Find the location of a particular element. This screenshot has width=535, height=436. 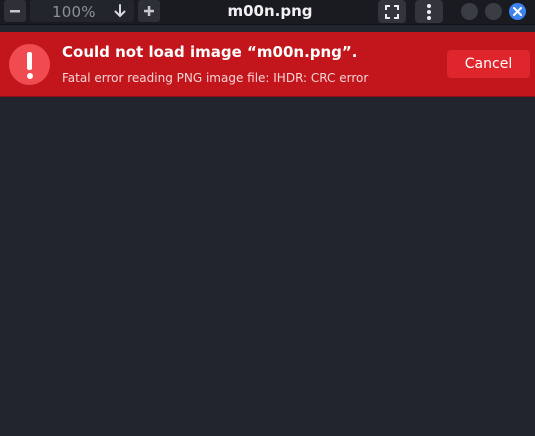

zoom-in-button is located at coordinates (149, 11).